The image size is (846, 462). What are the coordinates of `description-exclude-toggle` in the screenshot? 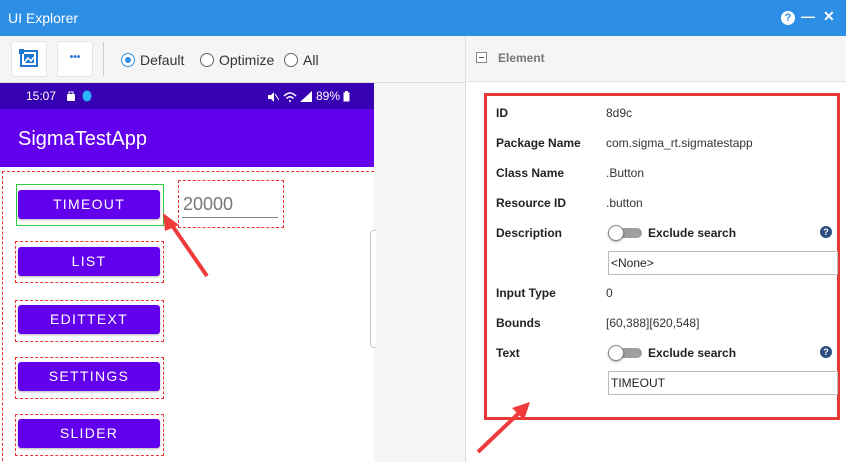 It's located at (625, 233).